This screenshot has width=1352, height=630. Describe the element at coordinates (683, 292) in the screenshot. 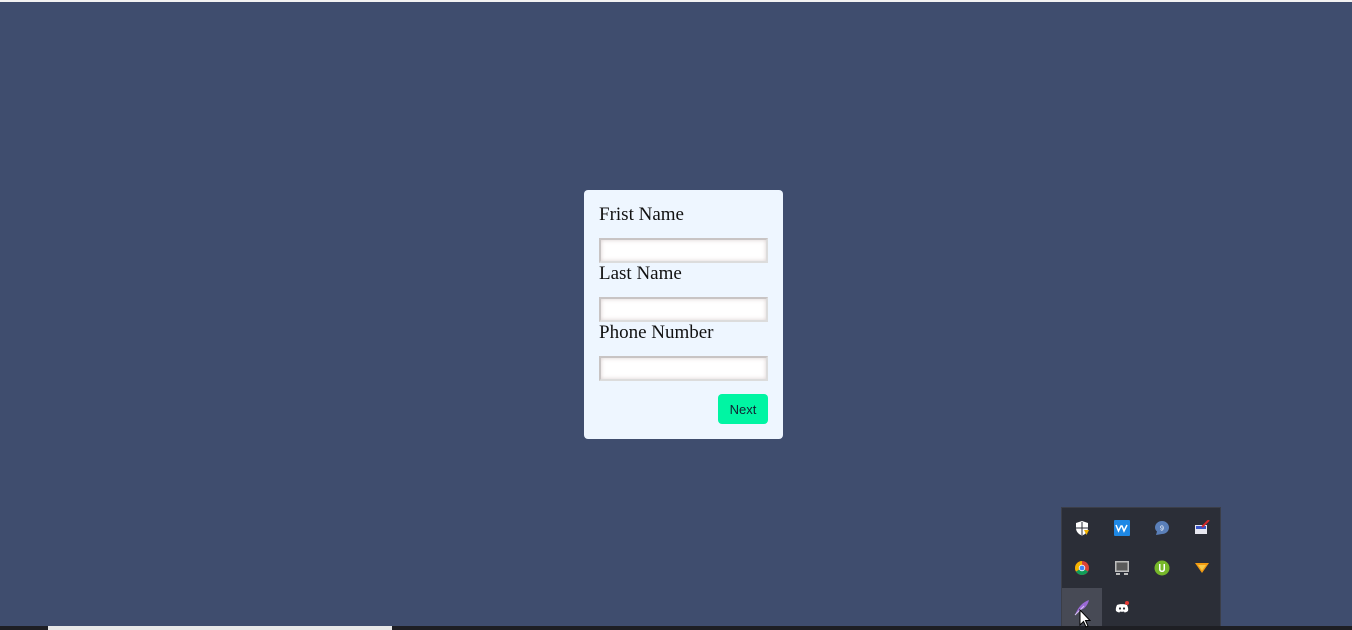

I see `last-name-group: Last Name` at that location.